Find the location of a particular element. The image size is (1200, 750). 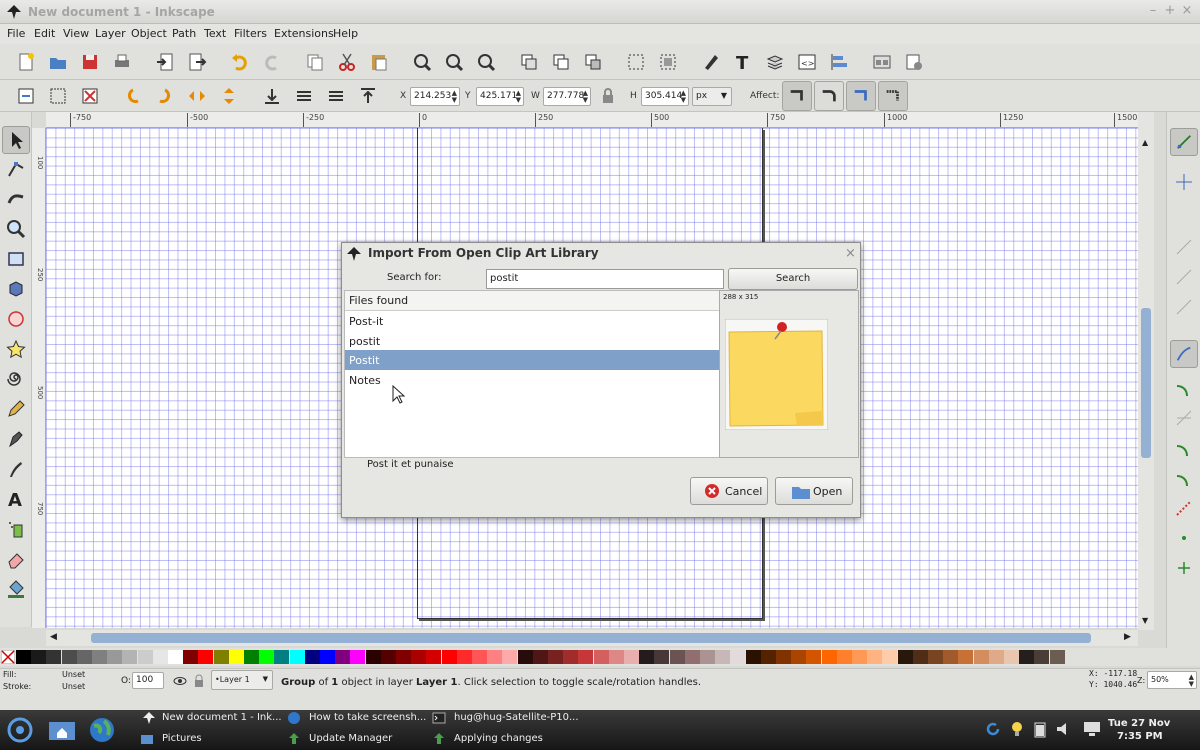

zoom-tool-icon is located at coordinates (16, 229).